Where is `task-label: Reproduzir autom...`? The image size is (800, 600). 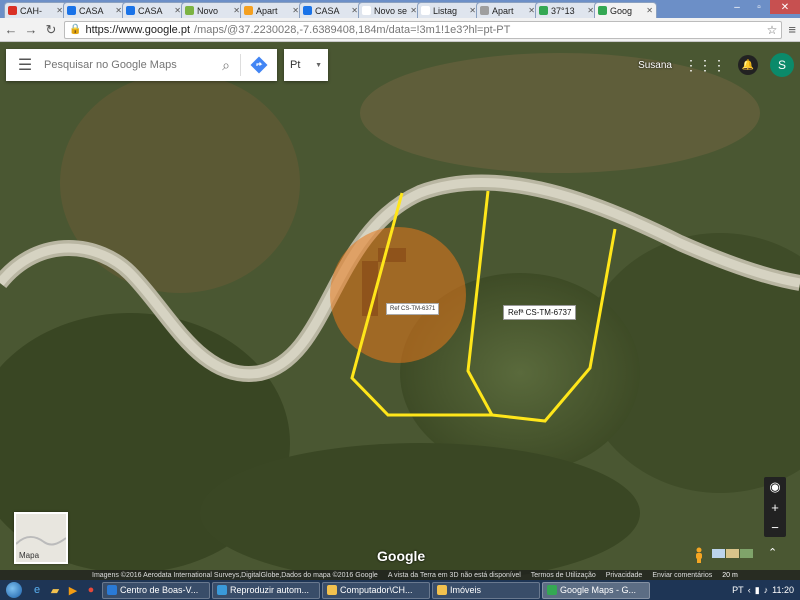 task-label: Reproduzir autom... is located at coordinates (270, 590).